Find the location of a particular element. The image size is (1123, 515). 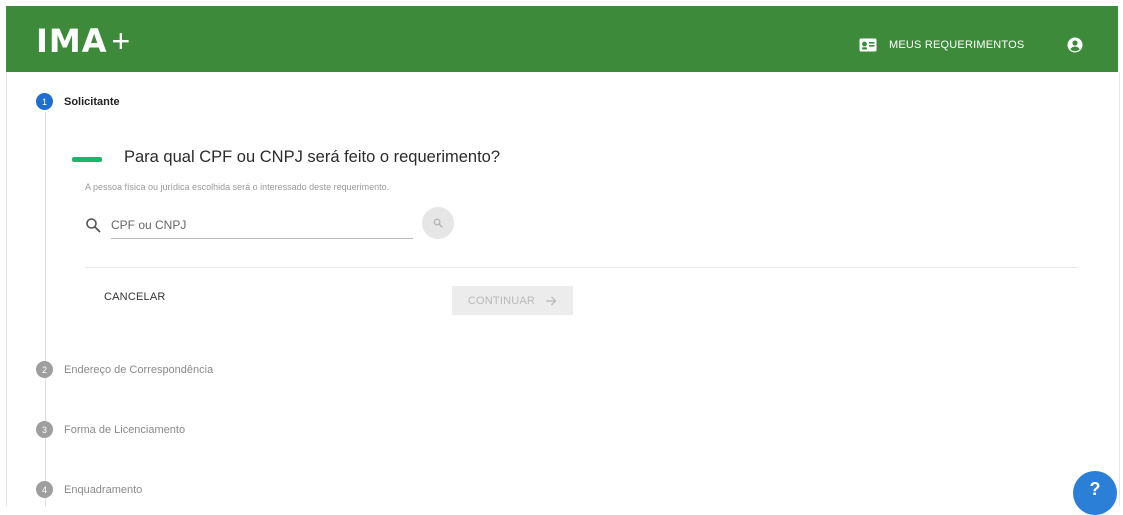

help-button: ? is located at coordinates (1095, 493).